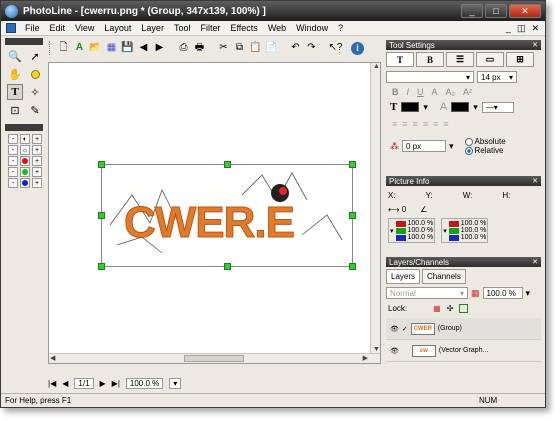  I want to click on font-size-select: 14 px ▾, so click(497, 77).